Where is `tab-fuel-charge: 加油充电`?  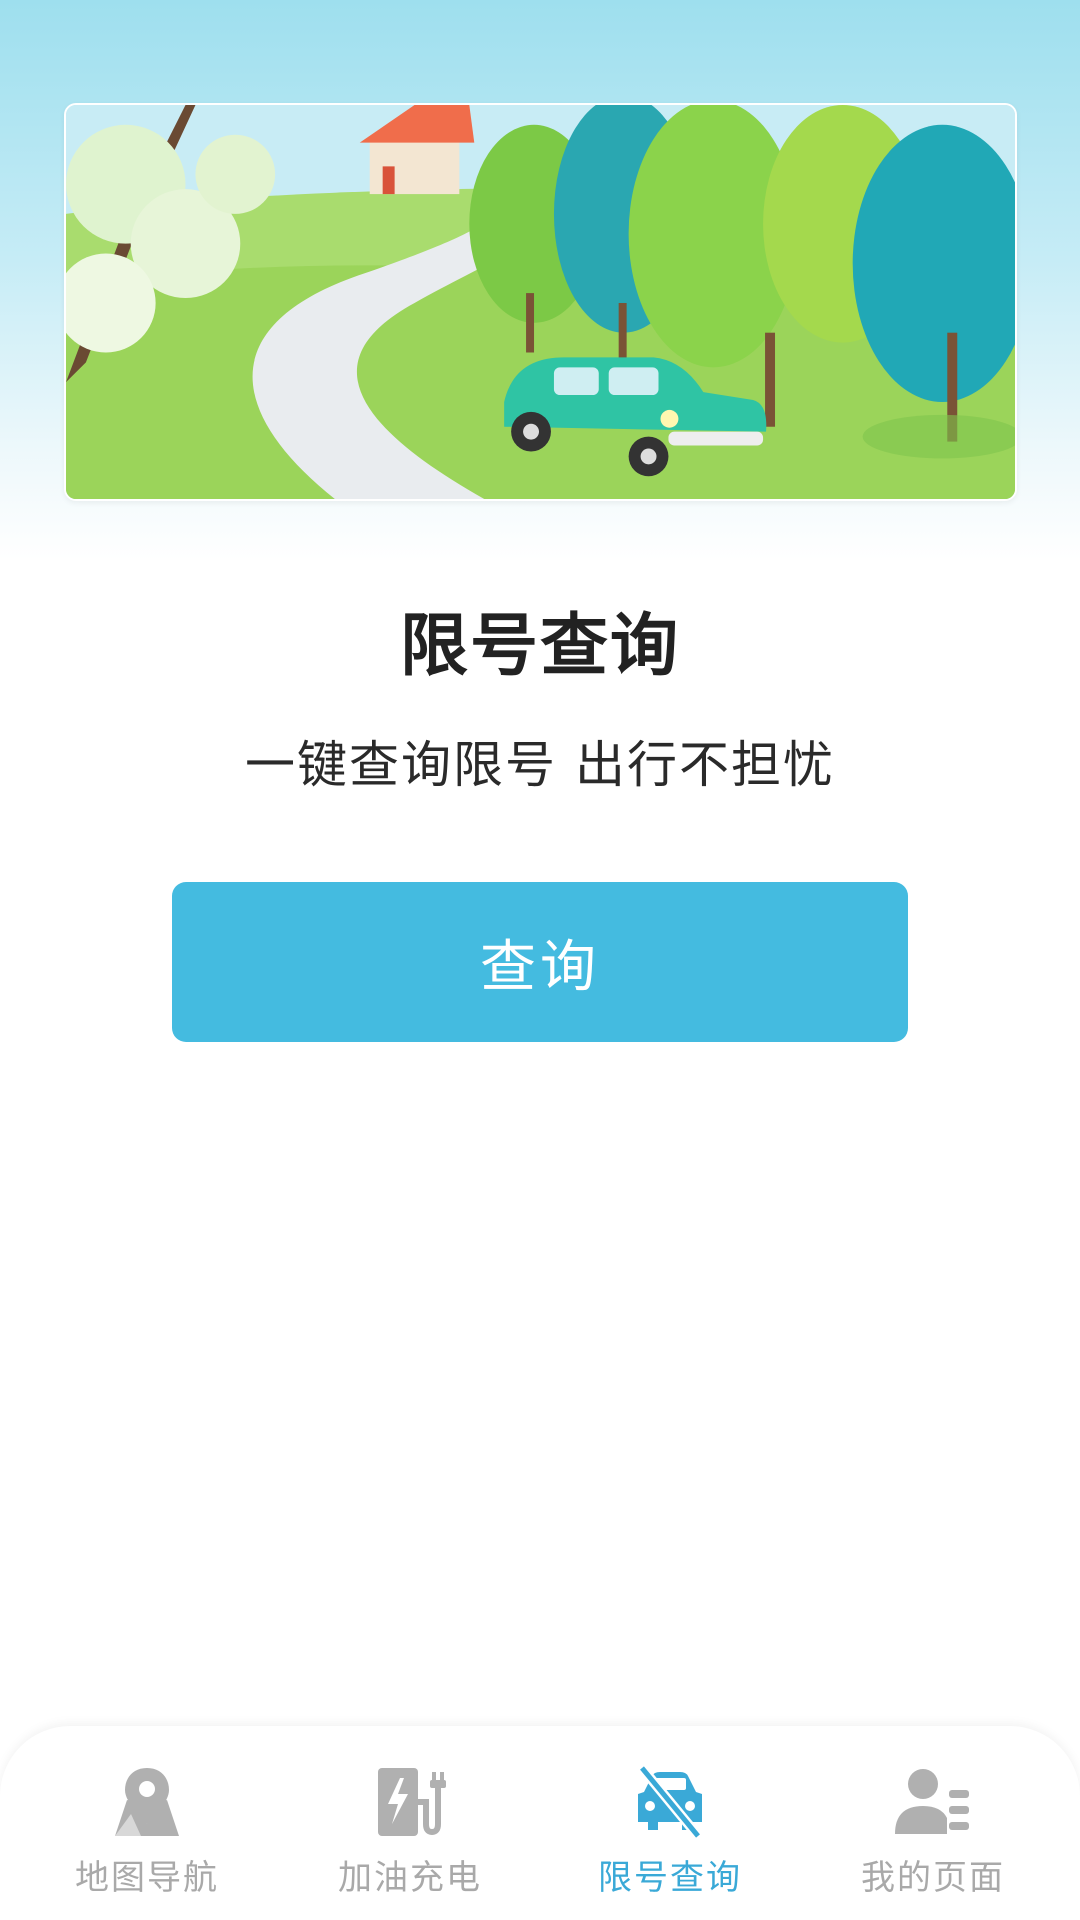 tab-fuel-charge: 加油充电 is located at coordinates (410, 1823).